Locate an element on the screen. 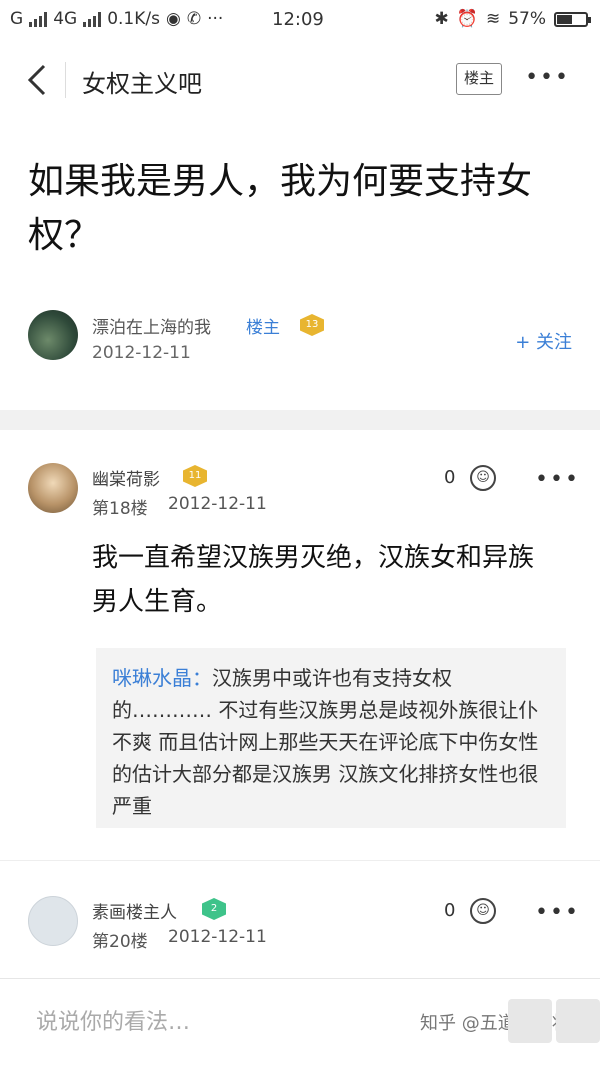  alarm-icon: ⏰ is located at coordinates (467, 19).